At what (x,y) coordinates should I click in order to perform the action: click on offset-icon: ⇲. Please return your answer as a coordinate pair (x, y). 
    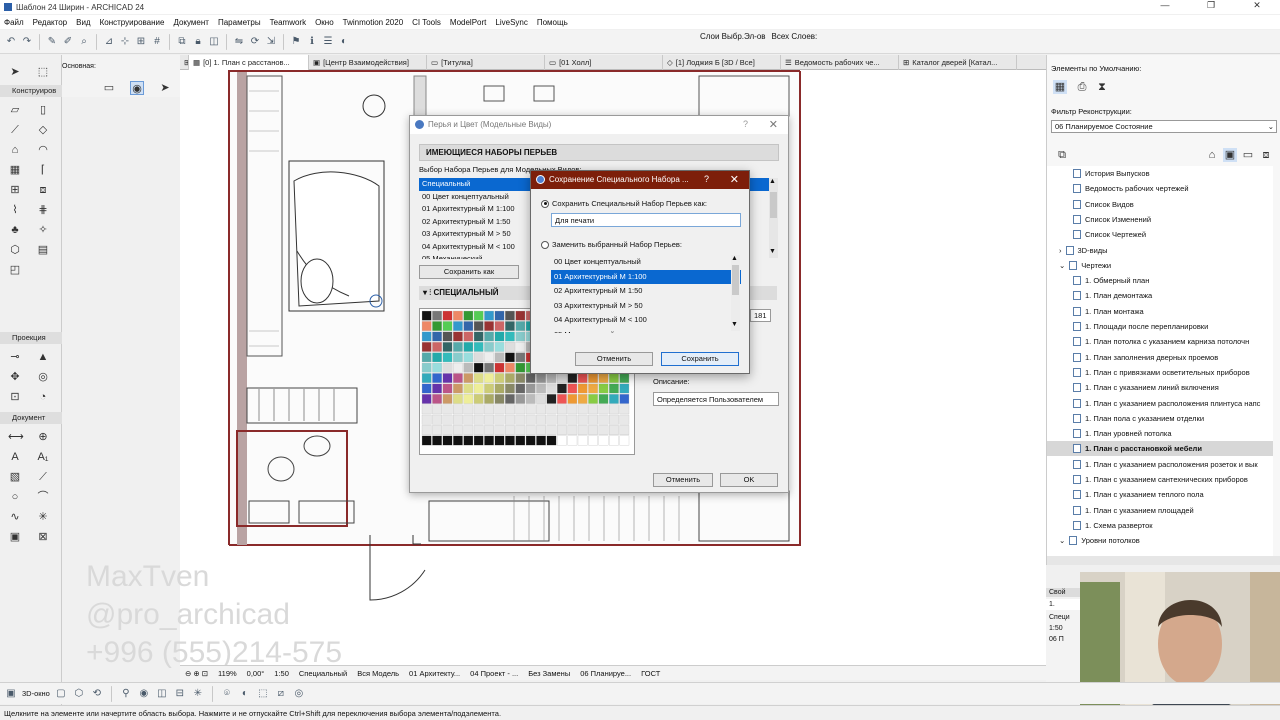
    Looking at the image, I should click on (271, 42).